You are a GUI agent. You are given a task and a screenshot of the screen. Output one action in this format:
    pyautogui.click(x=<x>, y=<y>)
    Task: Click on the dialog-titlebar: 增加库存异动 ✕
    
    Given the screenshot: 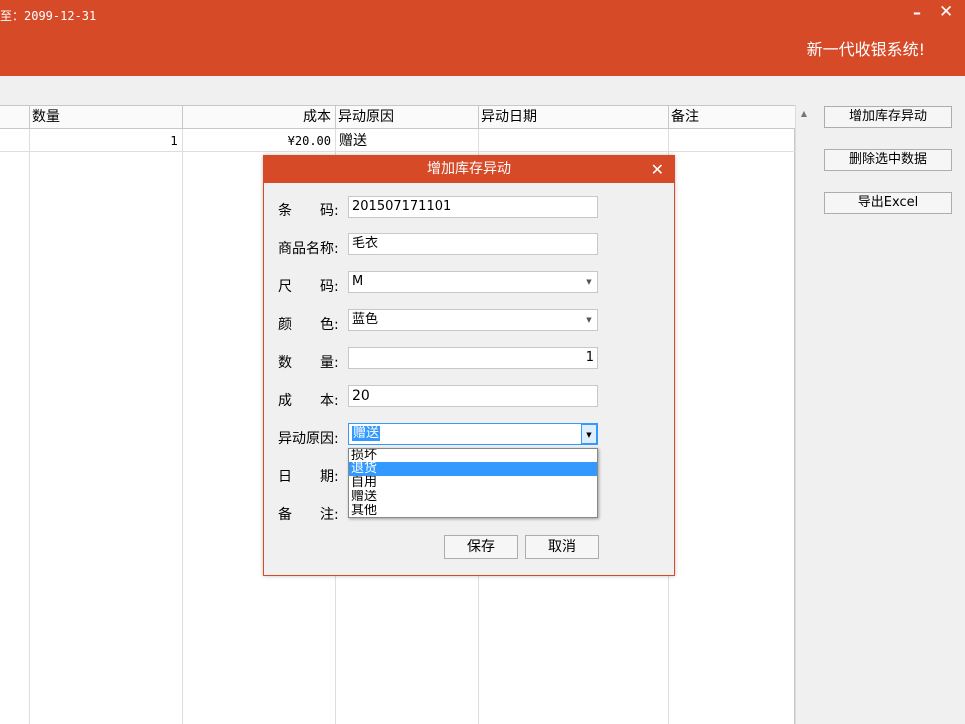 What is the action you would take?
    pyautogui.click(x=469, y=169)
    